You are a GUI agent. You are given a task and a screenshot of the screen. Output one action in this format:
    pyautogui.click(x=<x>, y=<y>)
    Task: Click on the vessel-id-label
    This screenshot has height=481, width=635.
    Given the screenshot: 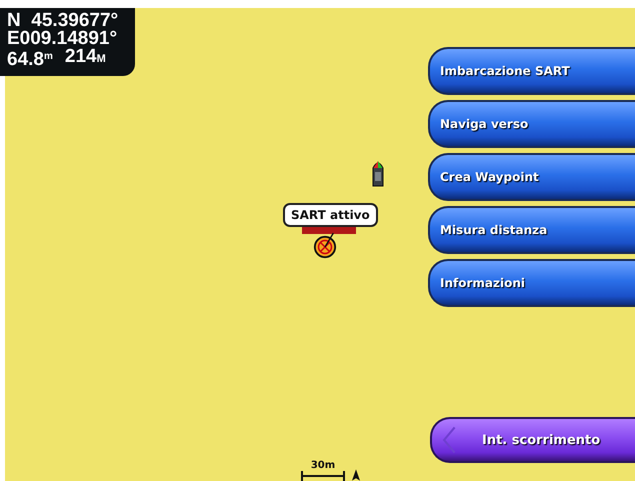 What is the action you would take?
    pyautogui.click(x=329, y=230)
    